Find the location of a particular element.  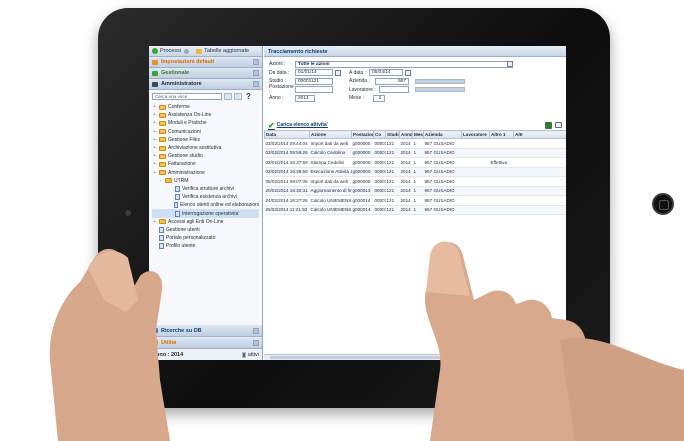

right-wrist is located at coordinates (622, 389).